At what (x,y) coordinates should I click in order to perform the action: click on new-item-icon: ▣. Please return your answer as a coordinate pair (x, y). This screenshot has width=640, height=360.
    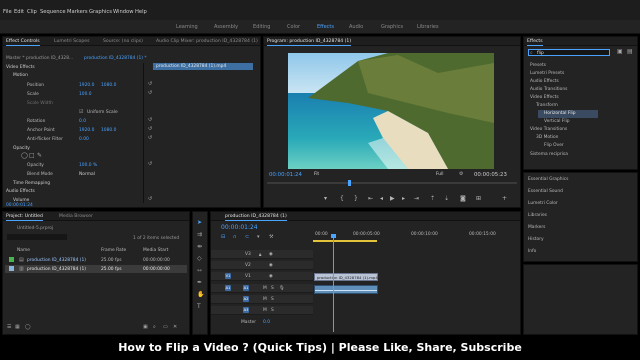
    Looking at the image, I should click on (145, 327).